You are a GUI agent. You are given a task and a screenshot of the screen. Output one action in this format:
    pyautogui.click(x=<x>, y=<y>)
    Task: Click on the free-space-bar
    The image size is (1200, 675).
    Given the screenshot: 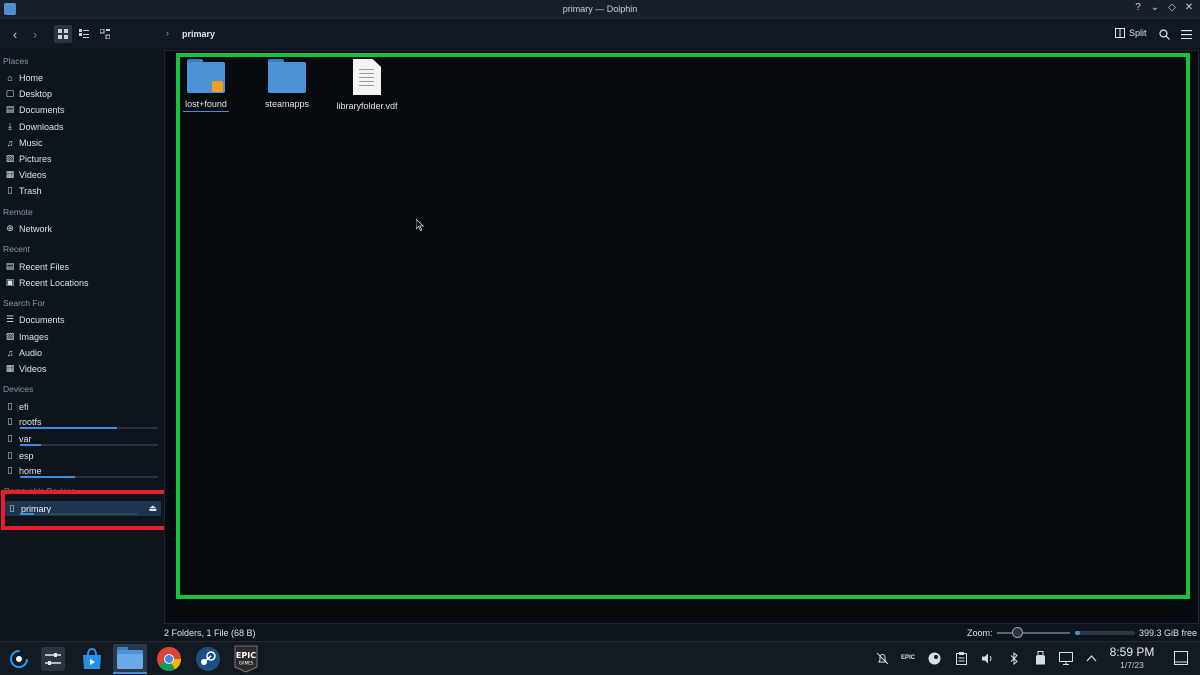 What is the action you would take?
    pyautogui.click(x=1105, y=633)
    